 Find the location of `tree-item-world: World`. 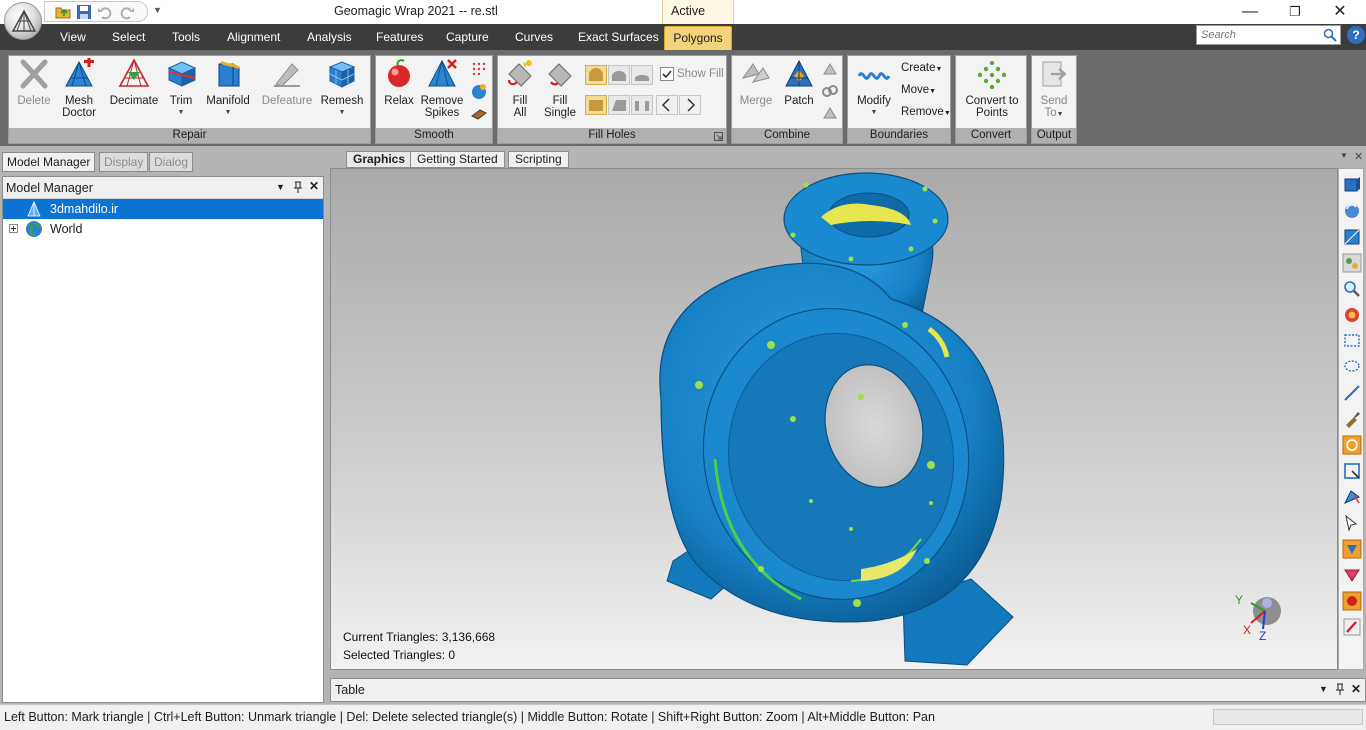

tree-item-world: World is located at coordinates (163, 229).